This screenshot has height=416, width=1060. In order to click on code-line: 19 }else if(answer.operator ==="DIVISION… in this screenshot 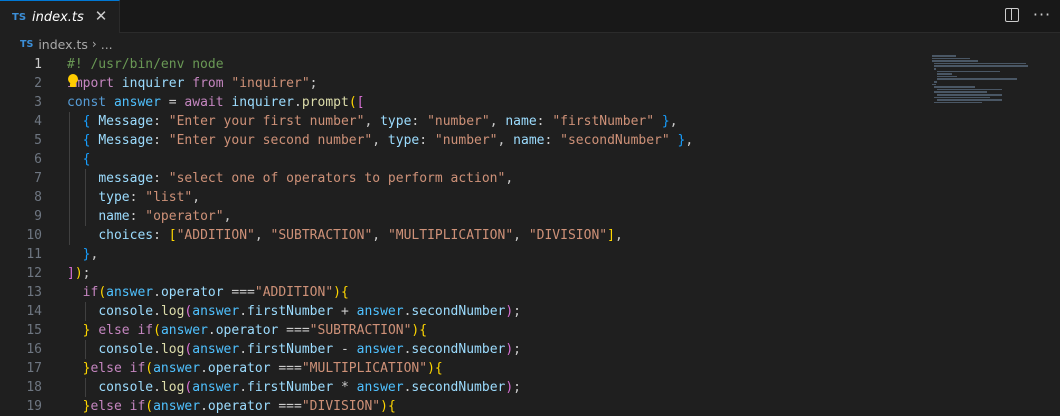, I will do `click(530, 406)`.